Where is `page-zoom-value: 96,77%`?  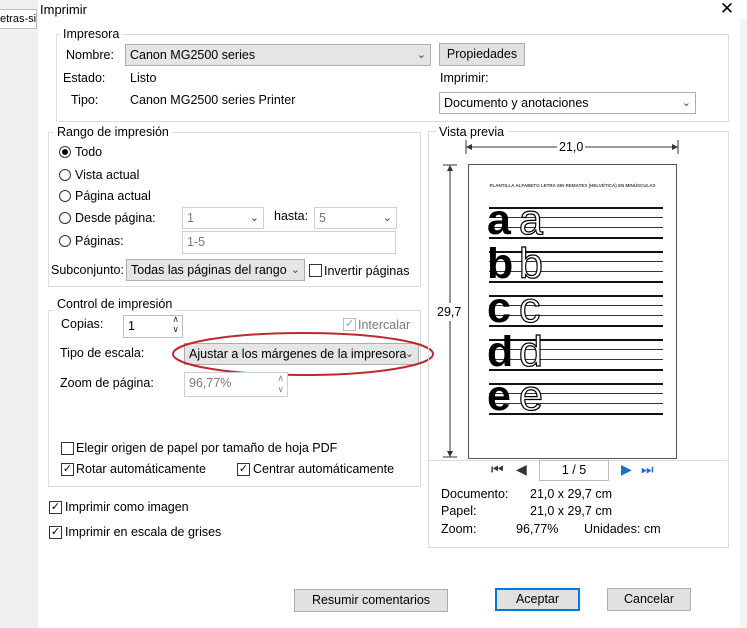
page-zoom-value: 96,77% is located at coordinates (210, 383).